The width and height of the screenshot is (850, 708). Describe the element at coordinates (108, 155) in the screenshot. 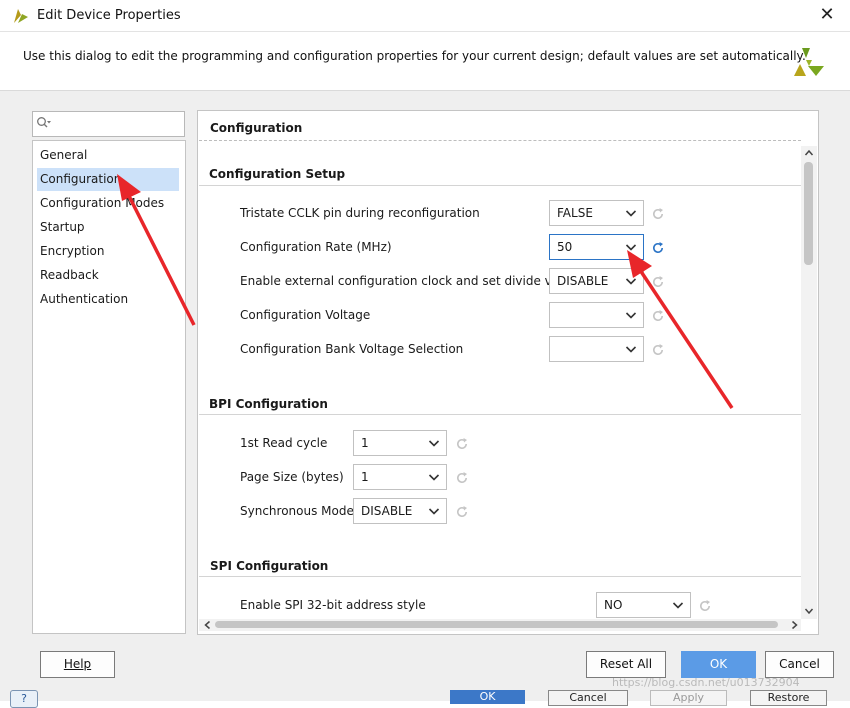

I see `nav-item-general: General` at that location.